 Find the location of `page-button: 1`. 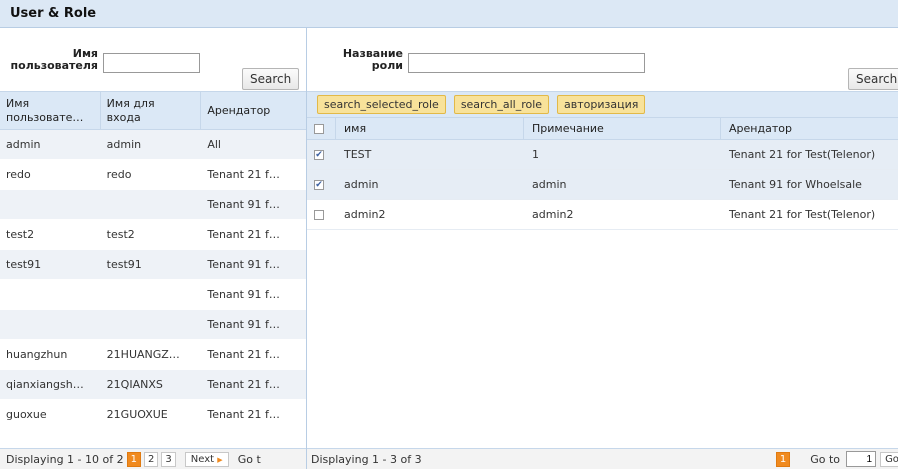

page-button: 1 is located at coordinates (133, 459).